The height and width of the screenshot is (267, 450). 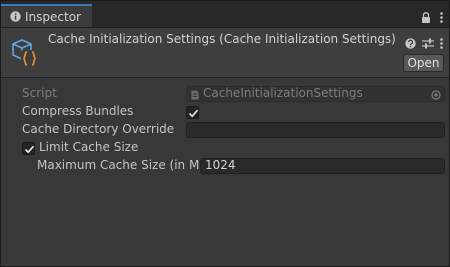 I want to click on settings-sliders-icon, so click(x=428, y=43).